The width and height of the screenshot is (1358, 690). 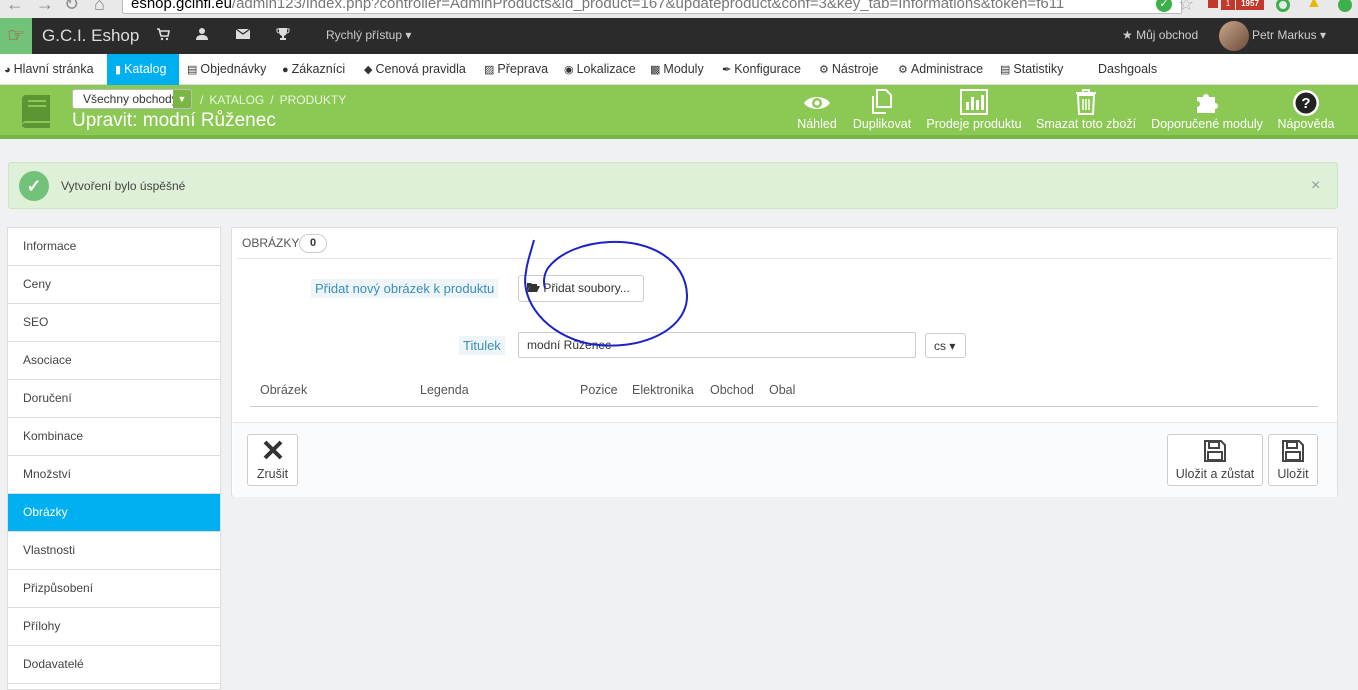 I want to click on menu-item-price-rules: ◆ Cenová pravidla, so click(x=415, y=69).